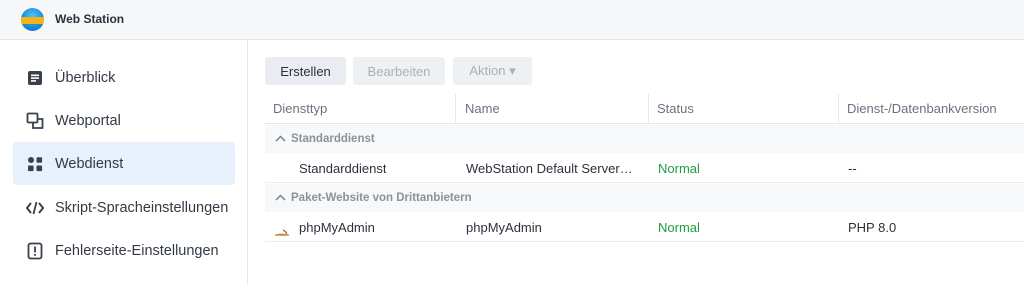  What do you see at coordinates (305, 71) in the screenshot?
I see `create-button: Erstellen` at bounding box center [305, 71].